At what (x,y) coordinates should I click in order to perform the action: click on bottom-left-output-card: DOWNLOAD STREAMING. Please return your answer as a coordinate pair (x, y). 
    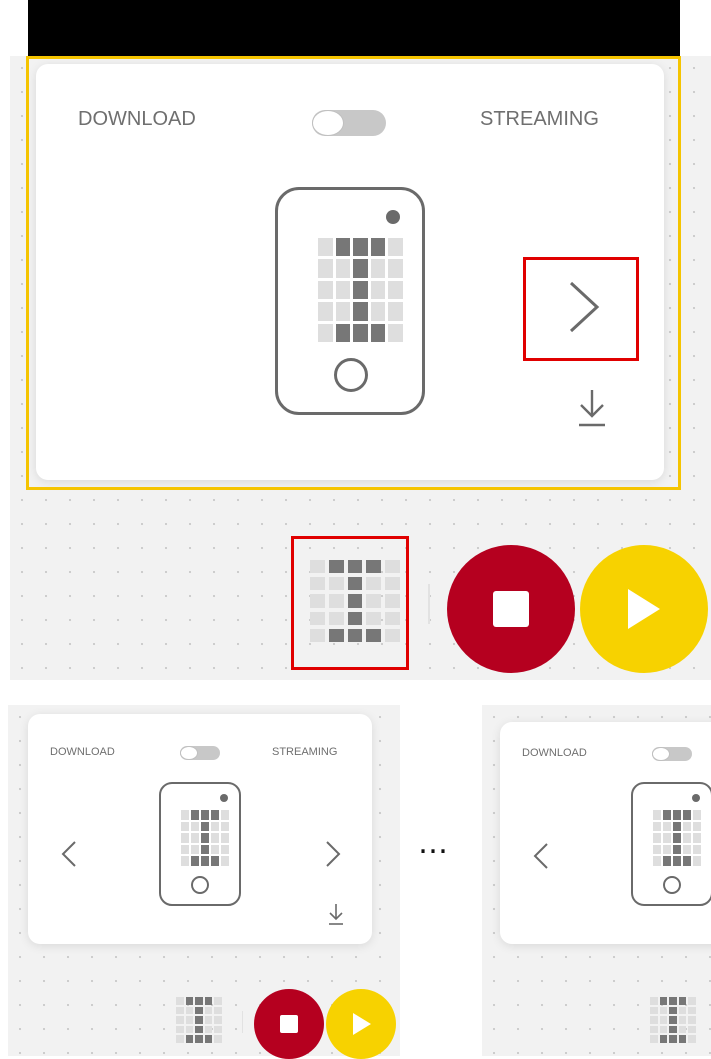
    Looking at the image, I should click on (200, 829).